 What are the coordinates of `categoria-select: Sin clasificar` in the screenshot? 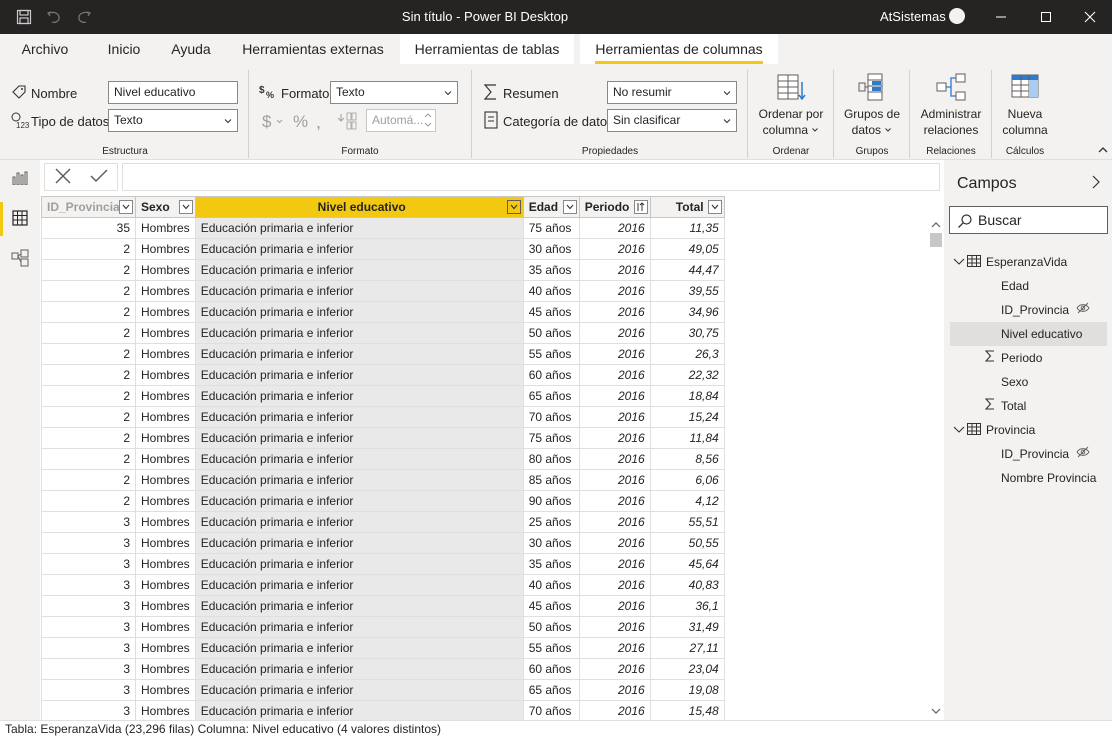 It's located at (672, 120).